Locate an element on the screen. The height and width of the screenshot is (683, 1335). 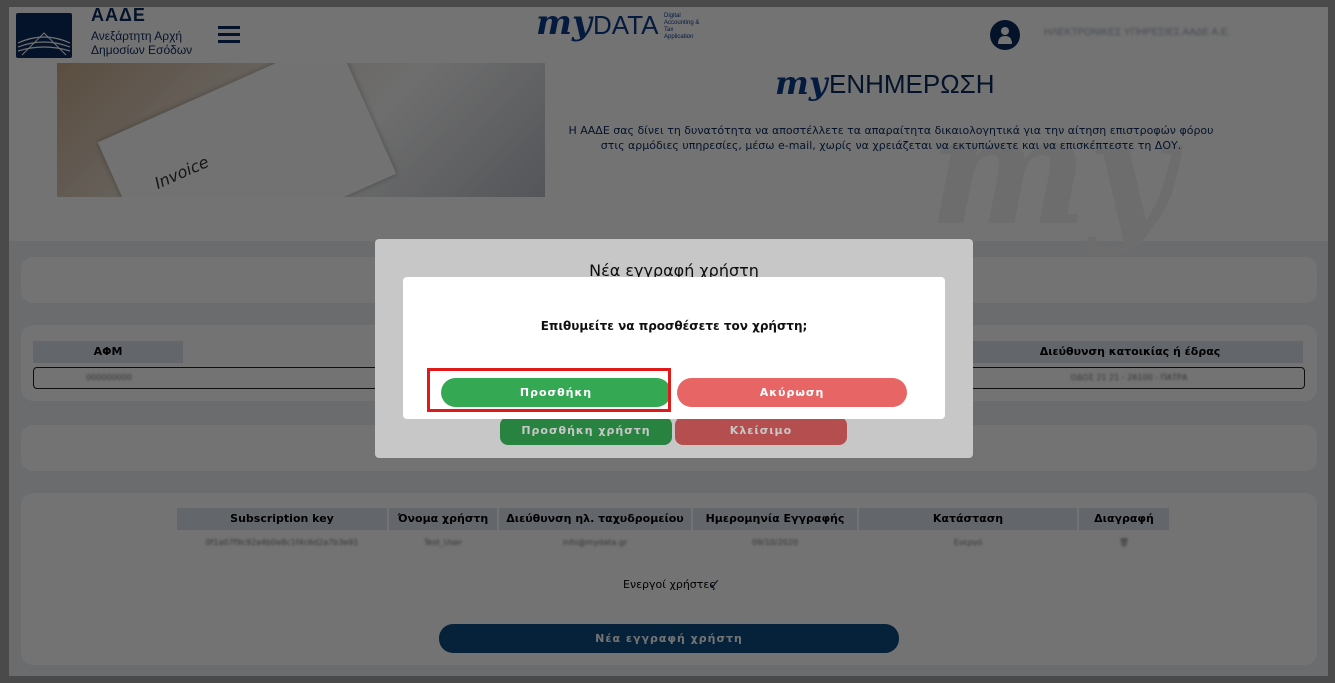
highlight-box is located at coordinates (549, 390).